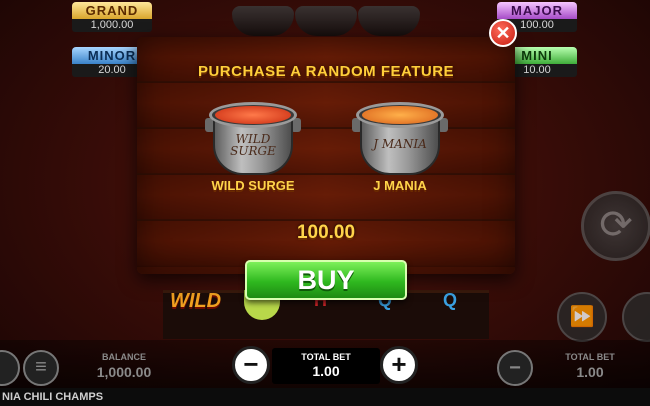 Image resolution: width=650 pixels, height=406 pixels. What do you see at coordinates (196, 301) in the screenshot?
I see `reel-symbol-wild: WILD` at bounding box center [196, 301].